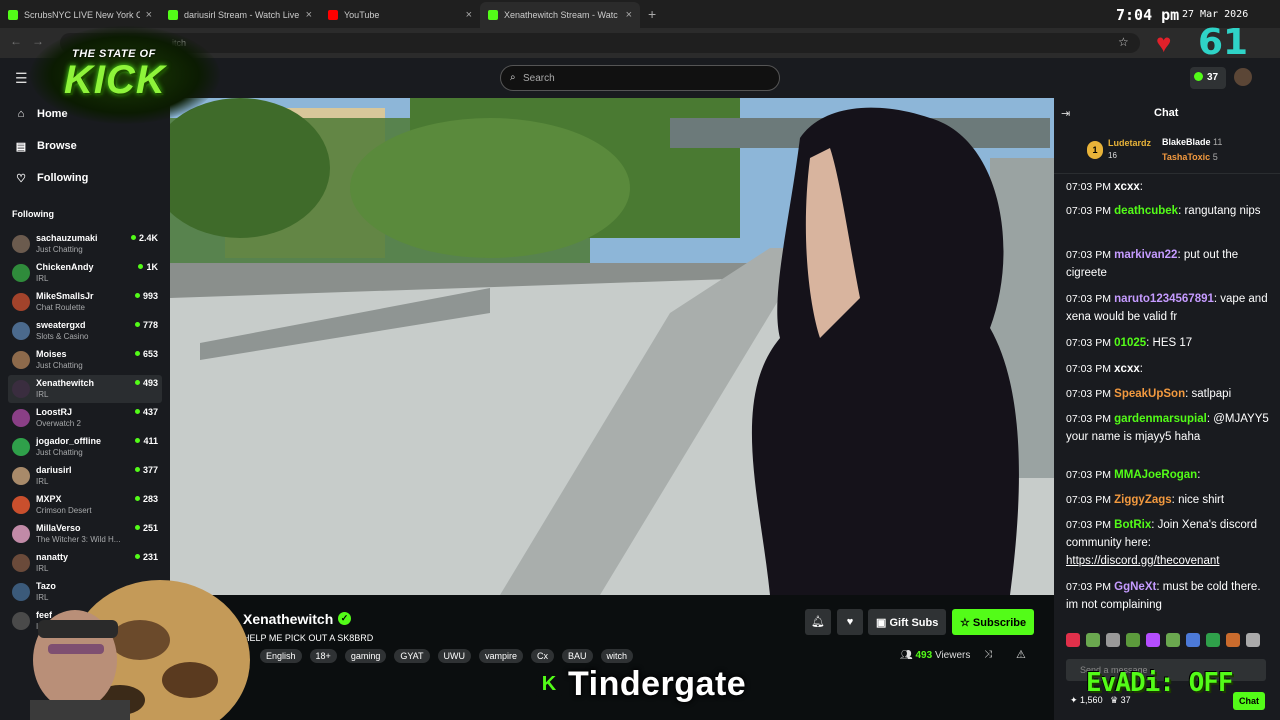 The image size is (1280, 720). Describe the element at coordinates (145, 635) in the screenshot. I see `webcam-overlay` at that location.